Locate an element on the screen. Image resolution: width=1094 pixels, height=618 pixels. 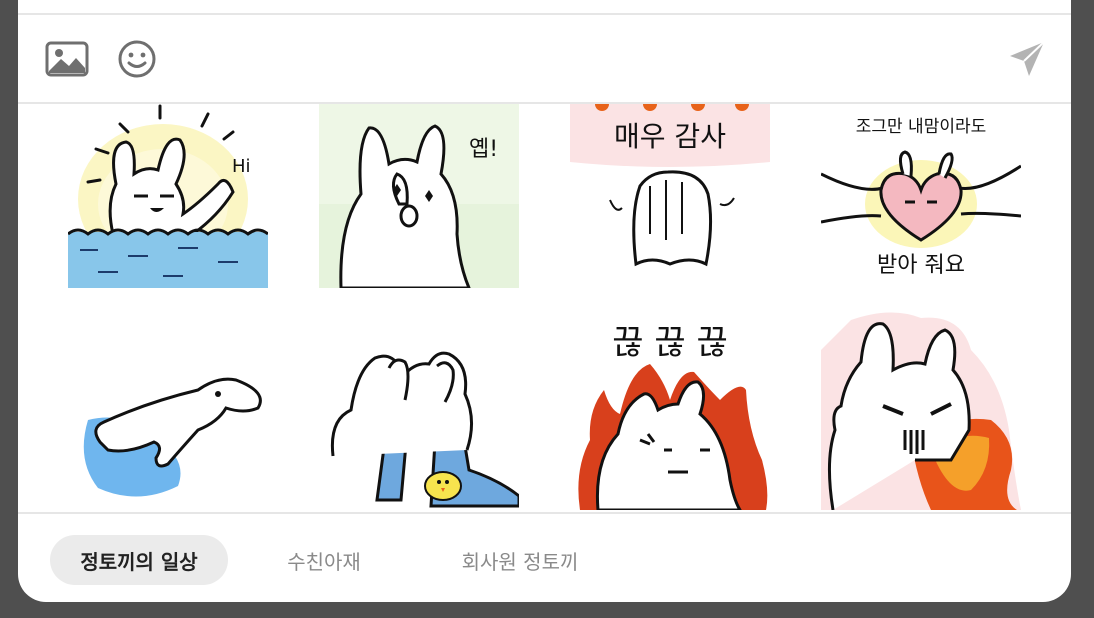
emoji-icon is located at coordinates (137, 59).